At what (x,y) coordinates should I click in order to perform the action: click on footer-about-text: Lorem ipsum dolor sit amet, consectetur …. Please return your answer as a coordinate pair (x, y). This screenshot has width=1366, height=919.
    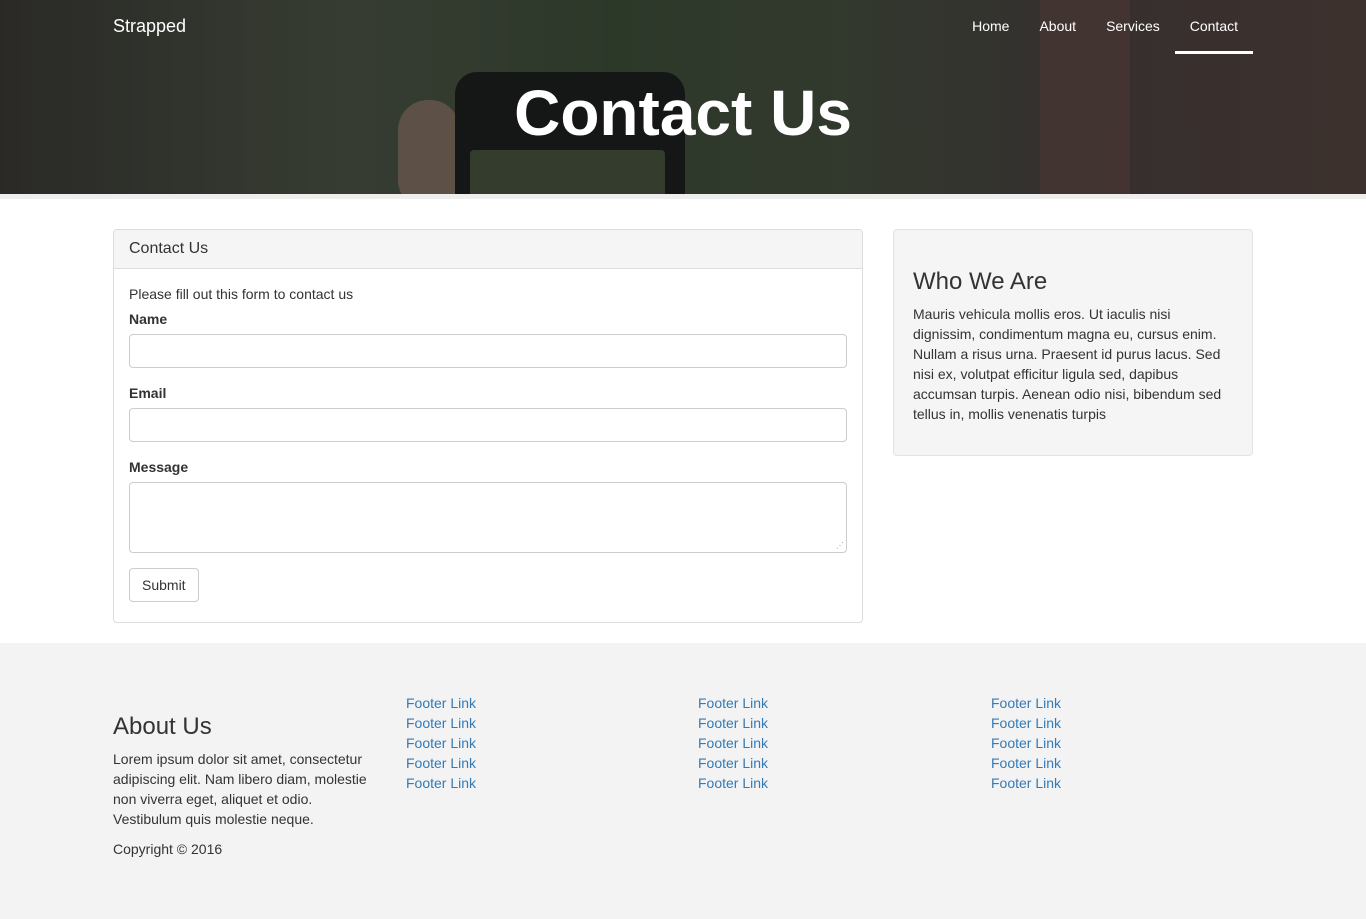
    Looking at the image, I should click on (240, 789).